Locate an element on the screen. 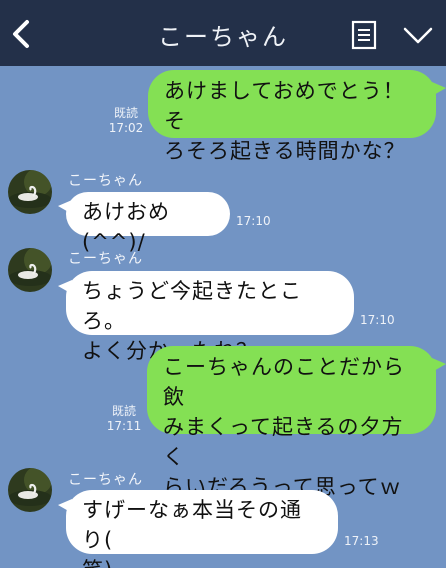  incoming-message-bubble: ちょうど今起きたところ。 よく分かったね？ is located at coordinates (210, 317).